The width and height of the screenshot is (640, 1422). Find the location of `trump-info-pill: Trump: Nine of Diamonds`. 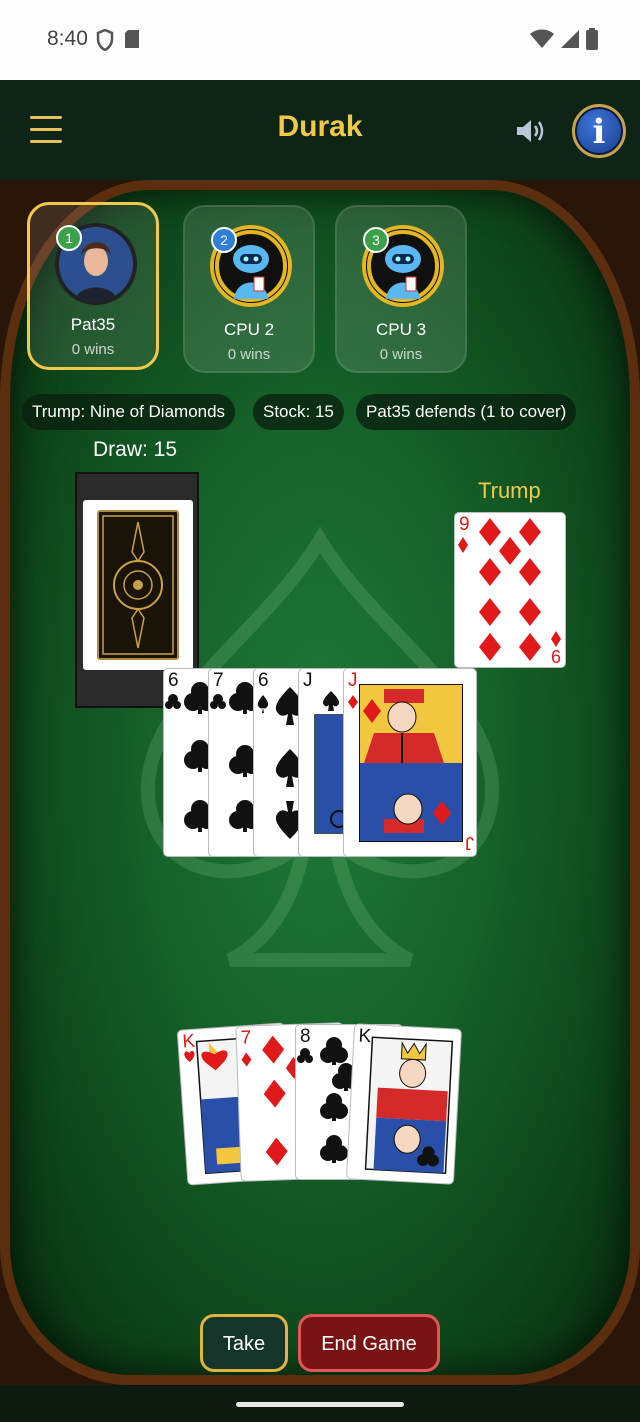

trump-info-pill: Trump: Nine of Diamonds is located at coordinates (129, 412).